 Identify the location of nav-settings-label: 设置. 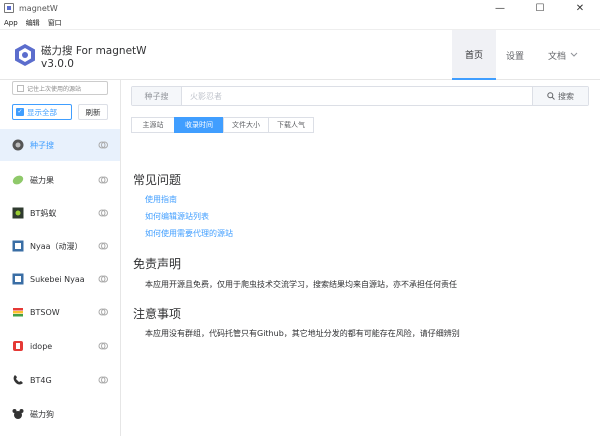
(514, 56).